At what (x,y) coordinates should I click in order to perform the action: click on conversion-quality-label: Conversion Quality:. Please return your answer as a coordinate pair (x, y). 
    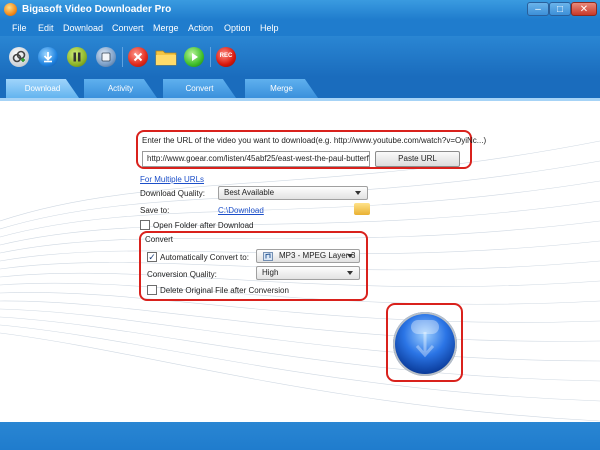
    Looking at the image, I should click on (182, 274).